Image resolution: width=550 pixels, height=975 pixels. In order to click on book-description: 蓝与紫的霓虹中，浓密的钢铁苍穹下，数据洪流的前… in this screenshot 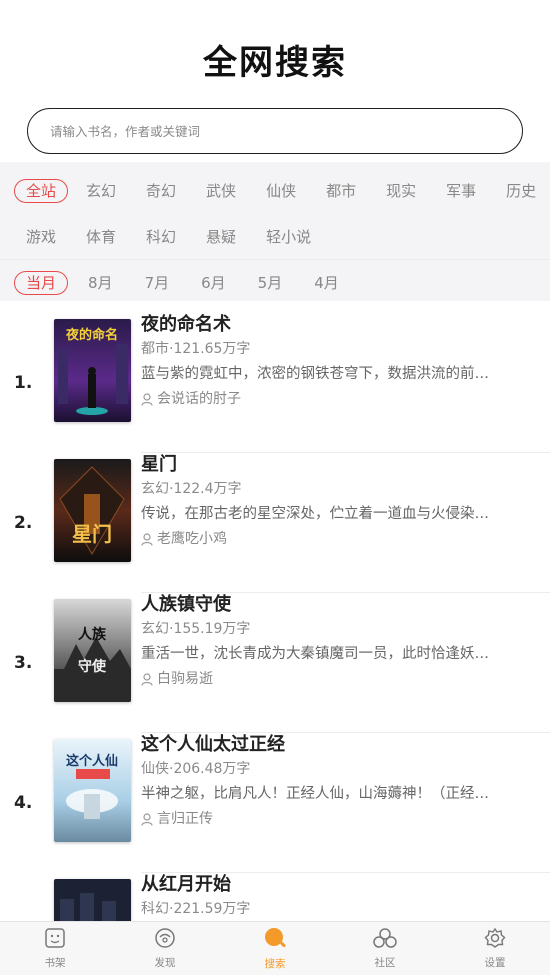, I will do `click(315, 374)`.